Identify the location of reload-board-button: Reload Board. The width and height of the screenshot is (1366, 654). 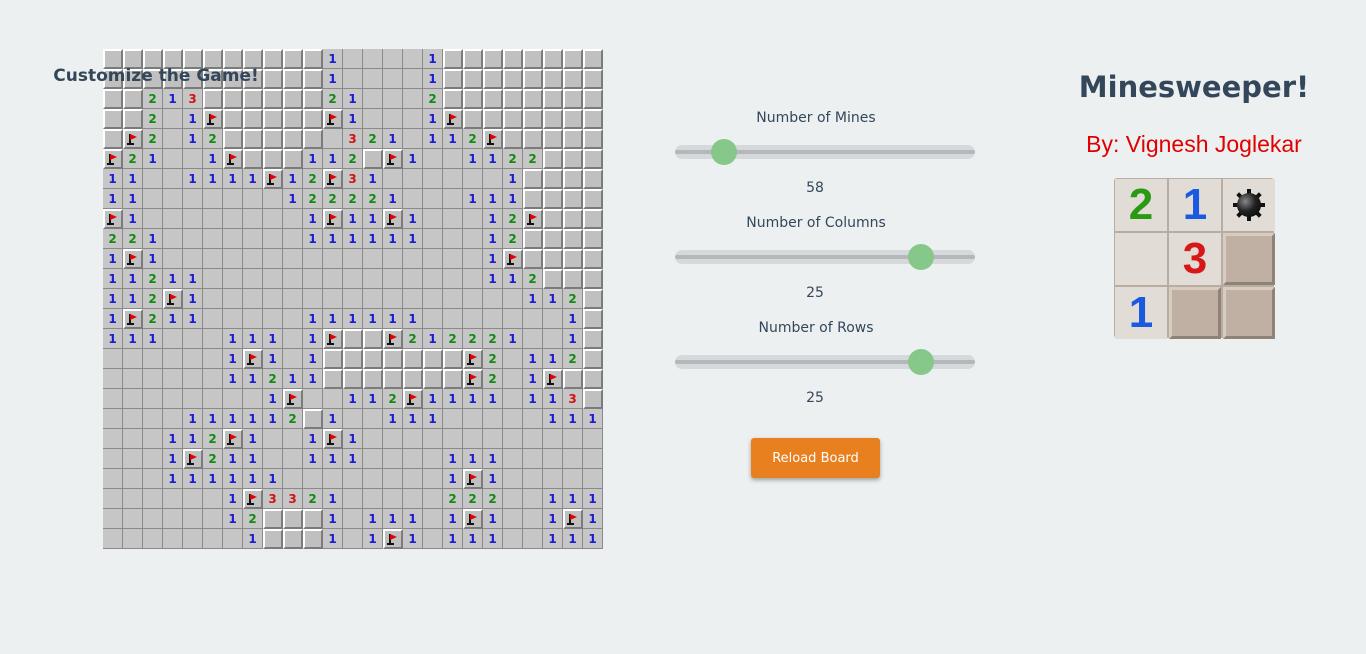
(815, 458).